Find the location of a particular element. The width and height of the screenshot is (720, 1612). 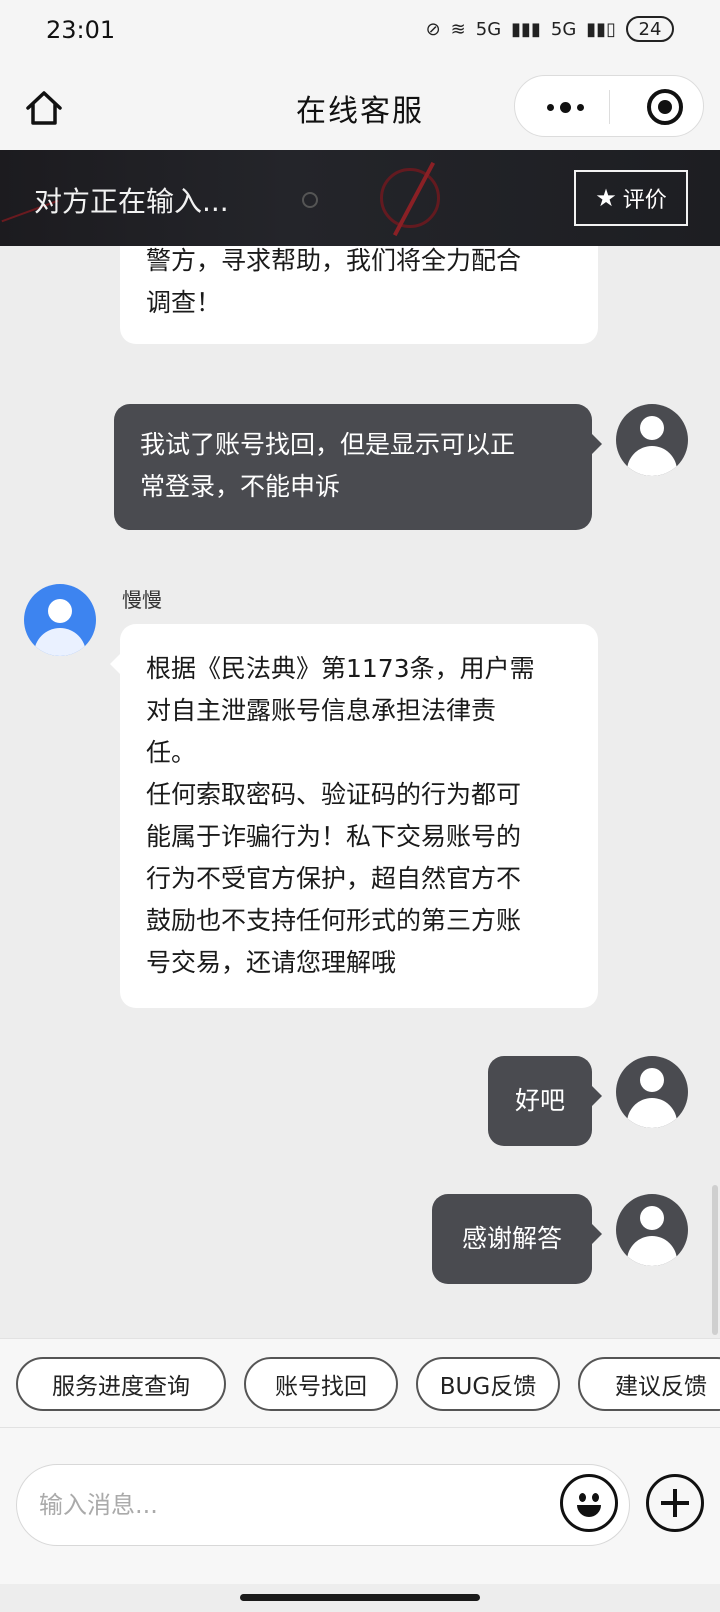

battery-icon: 24 is located at coordinates (650, 29).